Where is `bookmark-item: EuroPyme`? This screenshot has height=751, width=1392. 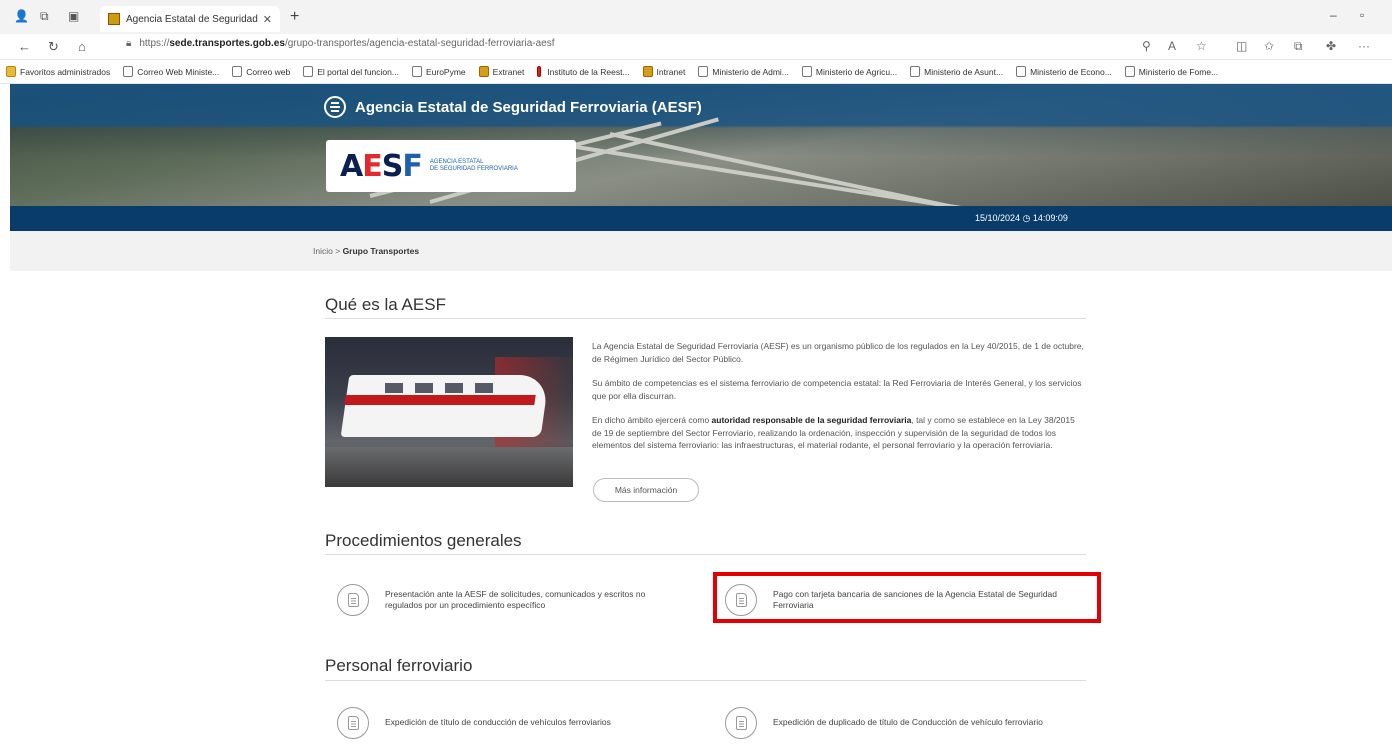 bookmark-item: EuroPyme is located at coordinates (438, 71).